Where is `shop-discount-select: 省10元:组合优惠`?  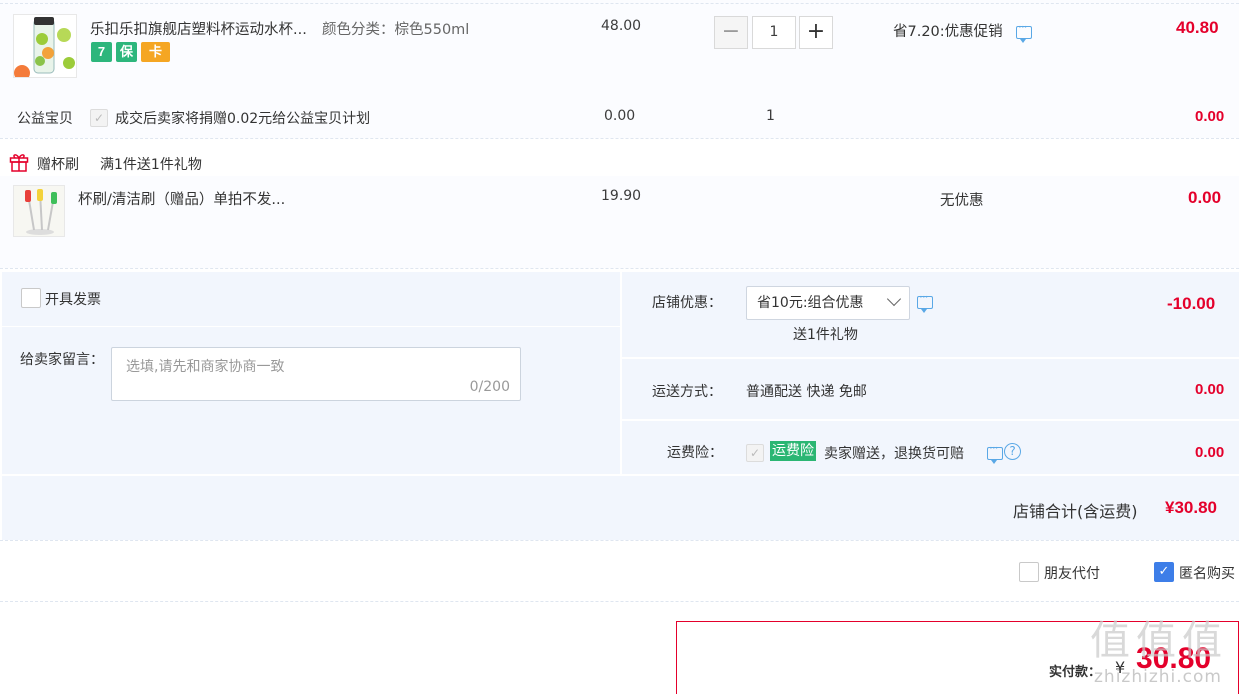
shop-discount-select: 省10元:组合优惠 is located at coordinates (828, 303).